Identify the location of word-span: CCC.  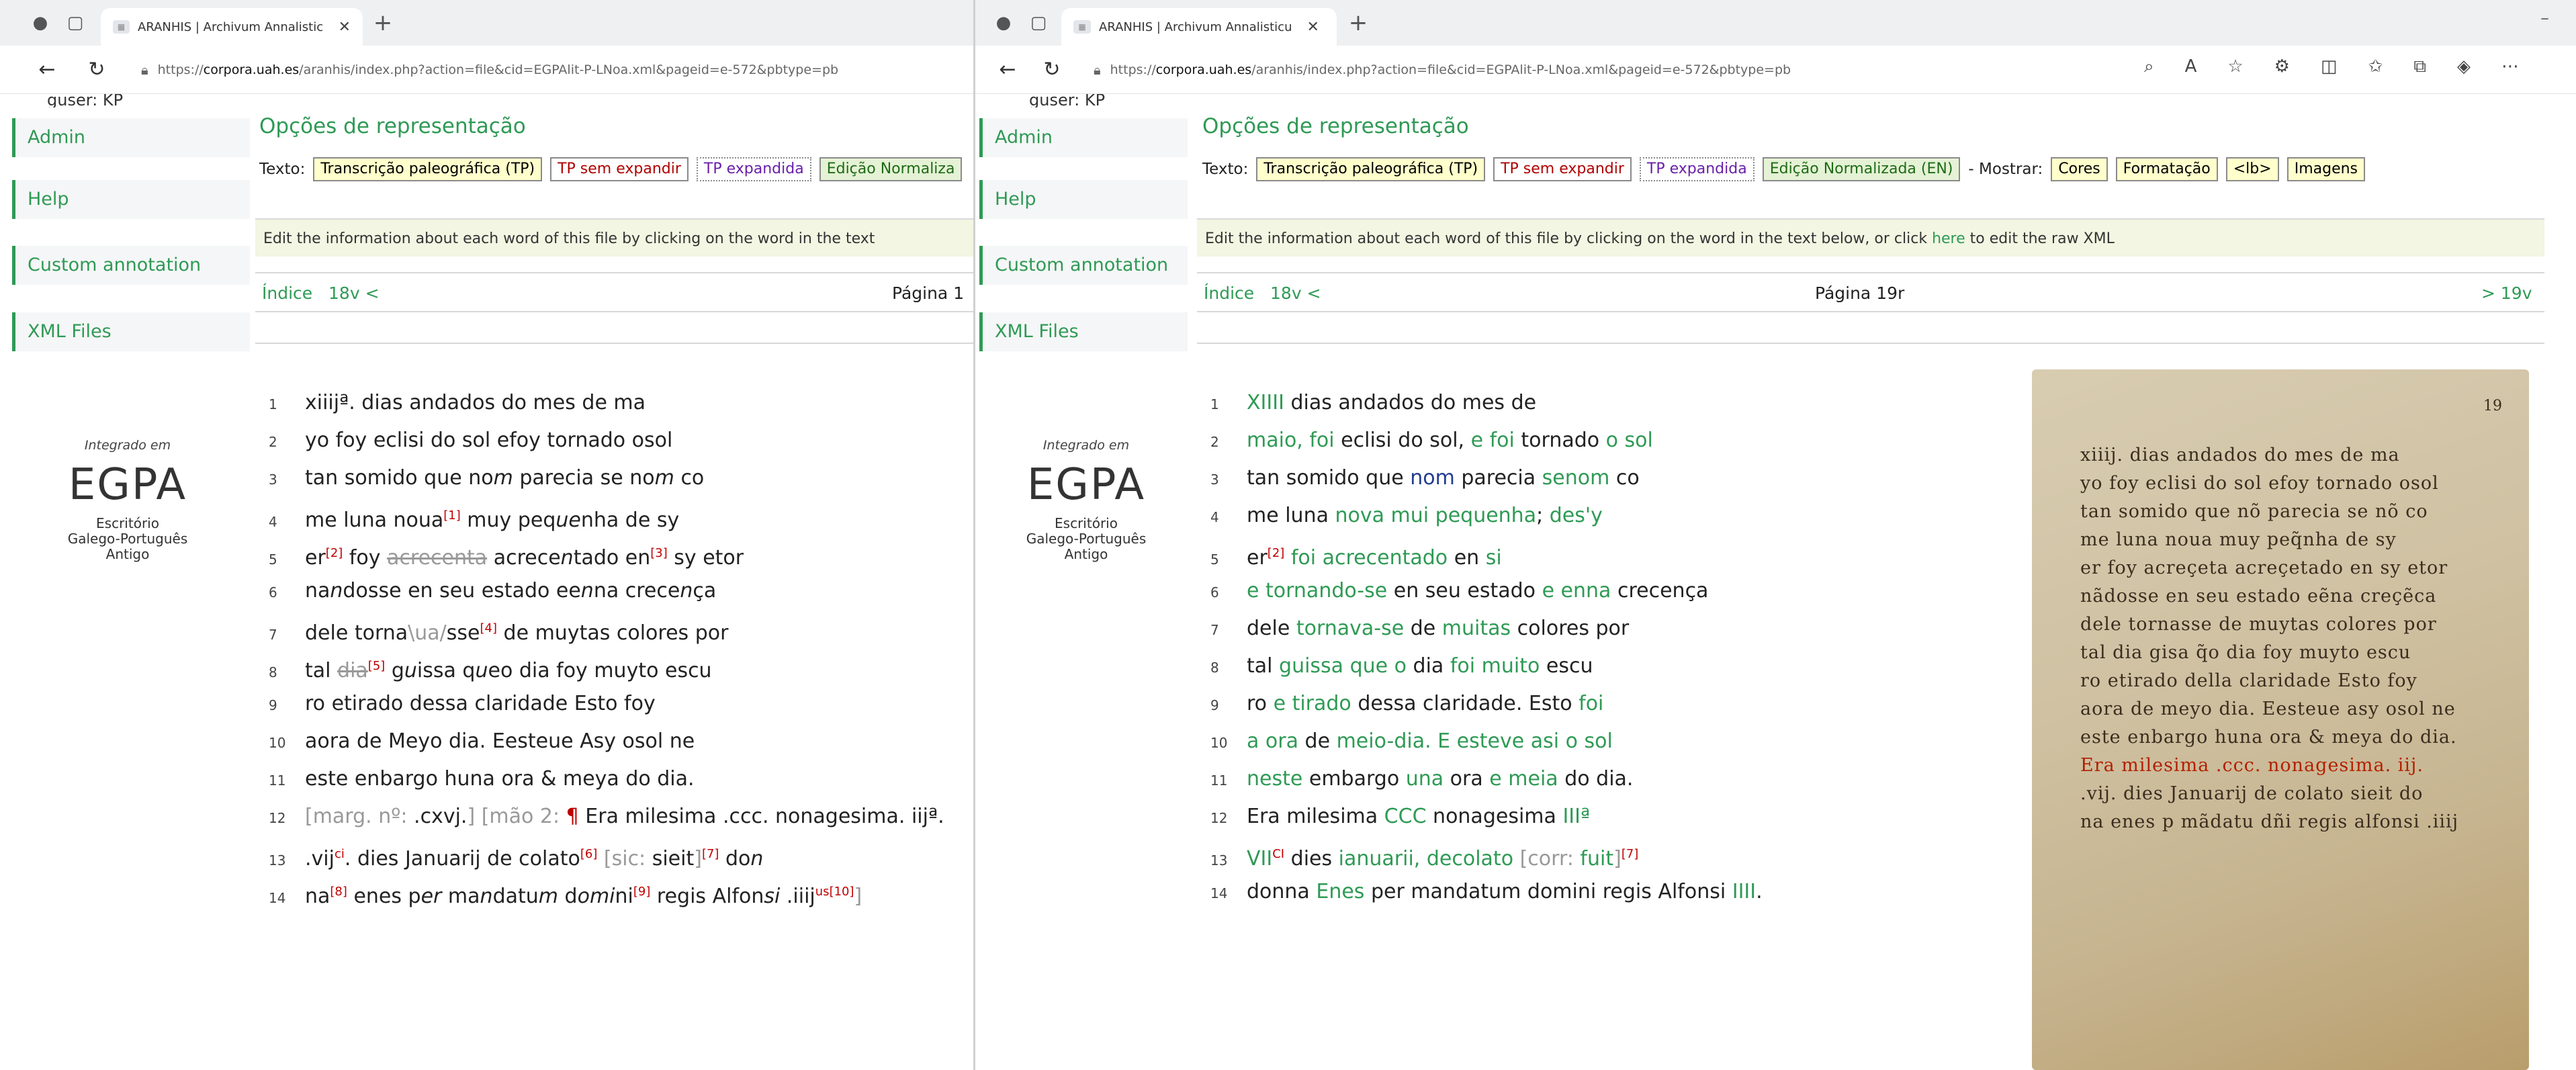
(1406, 817).